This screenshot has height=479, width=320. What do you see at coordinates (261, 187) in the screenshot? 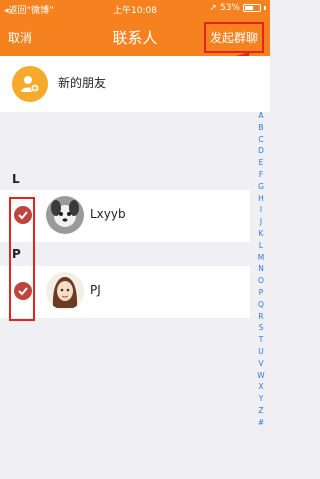
I see `index-letter: G` at bounding box center [261, 187].